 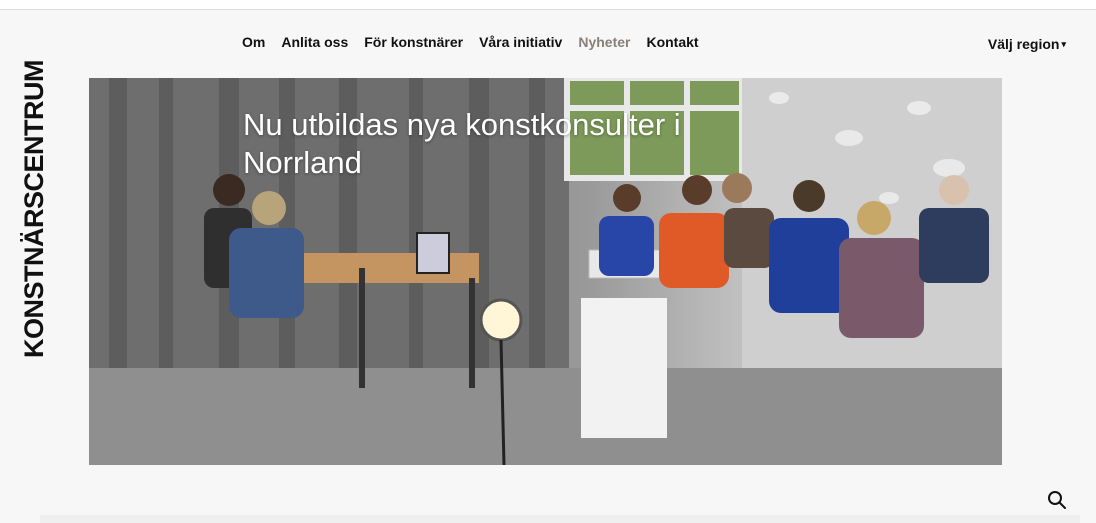 I want to click on chevron-down-icon: ▾, so click(x=1063, y=44).